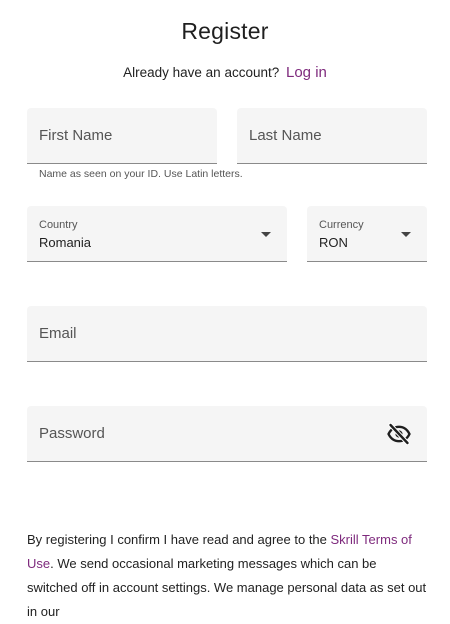  Describe the element at coordinates (333, 242) in the screenshot. I see `currency-value: RON` at that location.